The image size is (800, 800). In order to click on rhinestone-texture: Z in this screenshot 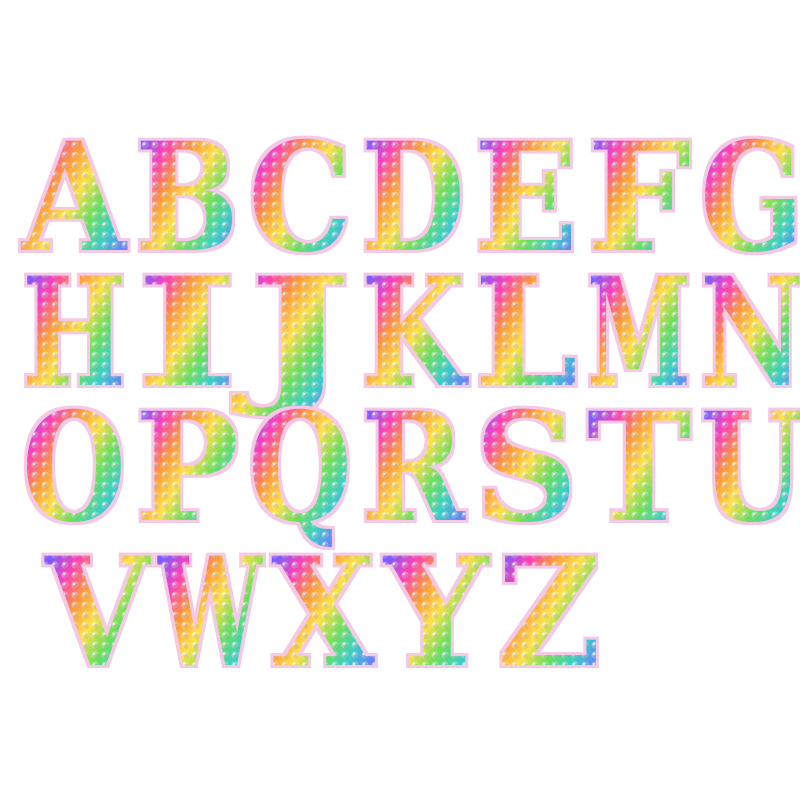, I will do `click(549, 613)`.